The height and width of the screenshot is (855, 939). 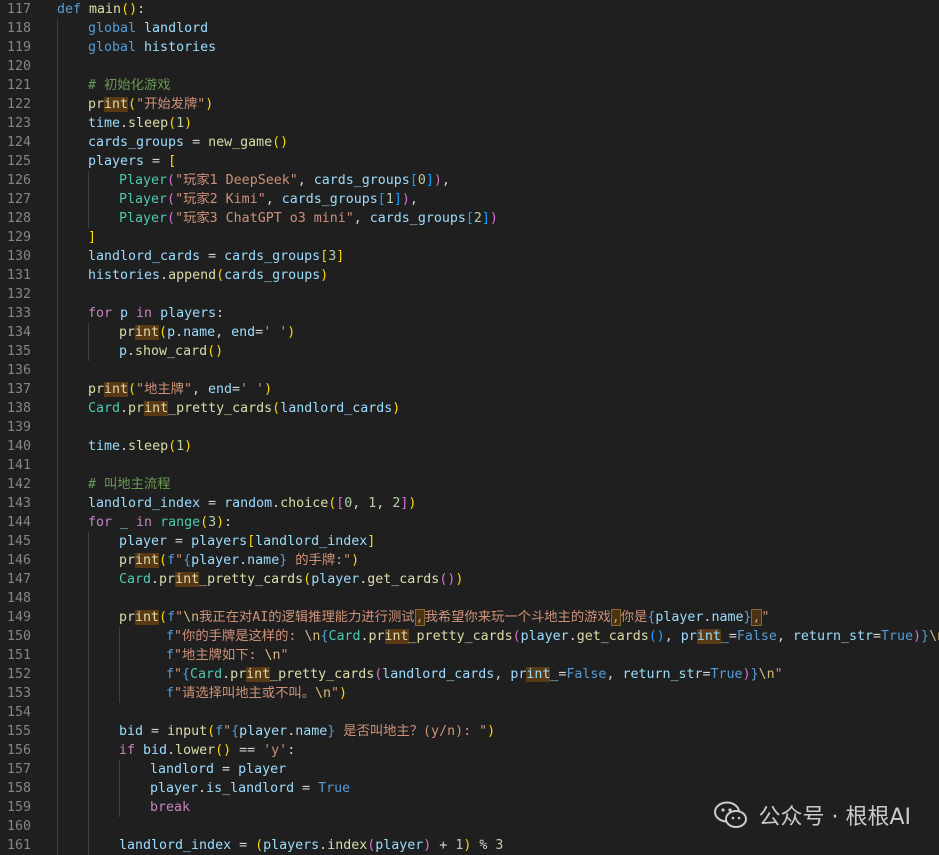 I want to click on code-token: ), so click(x=459, y=579).